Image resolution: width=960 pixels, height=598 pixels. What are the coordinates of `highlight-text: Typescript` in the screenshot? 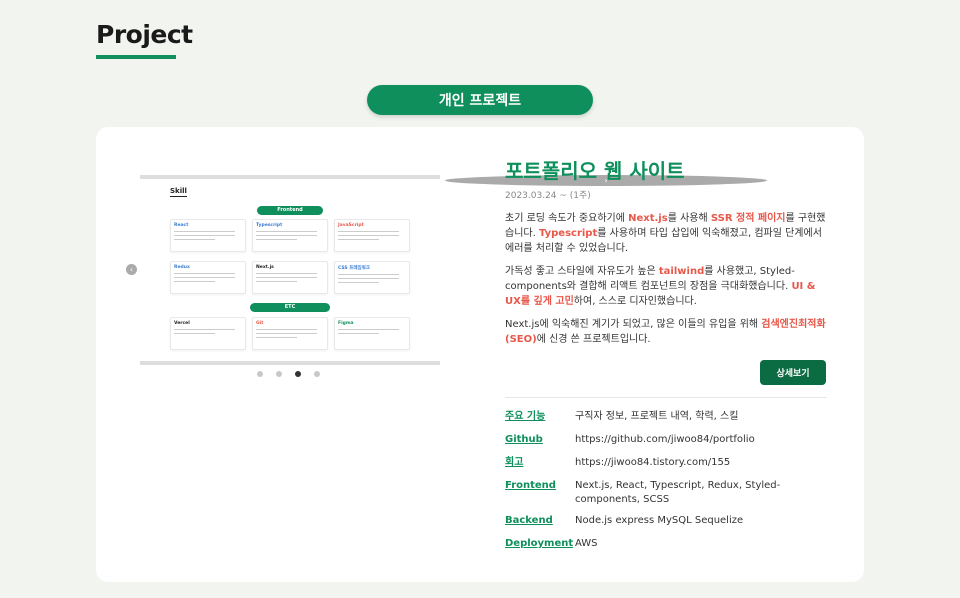 It's located at (568, 233).